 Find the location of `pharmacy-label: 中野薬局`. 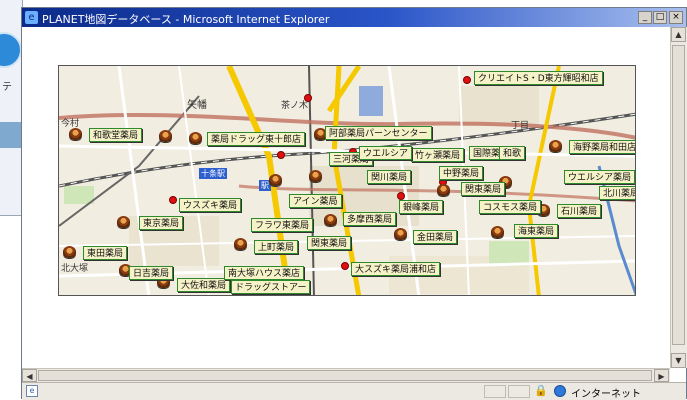

pharmacy-label: 中野薬局 is located at coordinates (461, 173).